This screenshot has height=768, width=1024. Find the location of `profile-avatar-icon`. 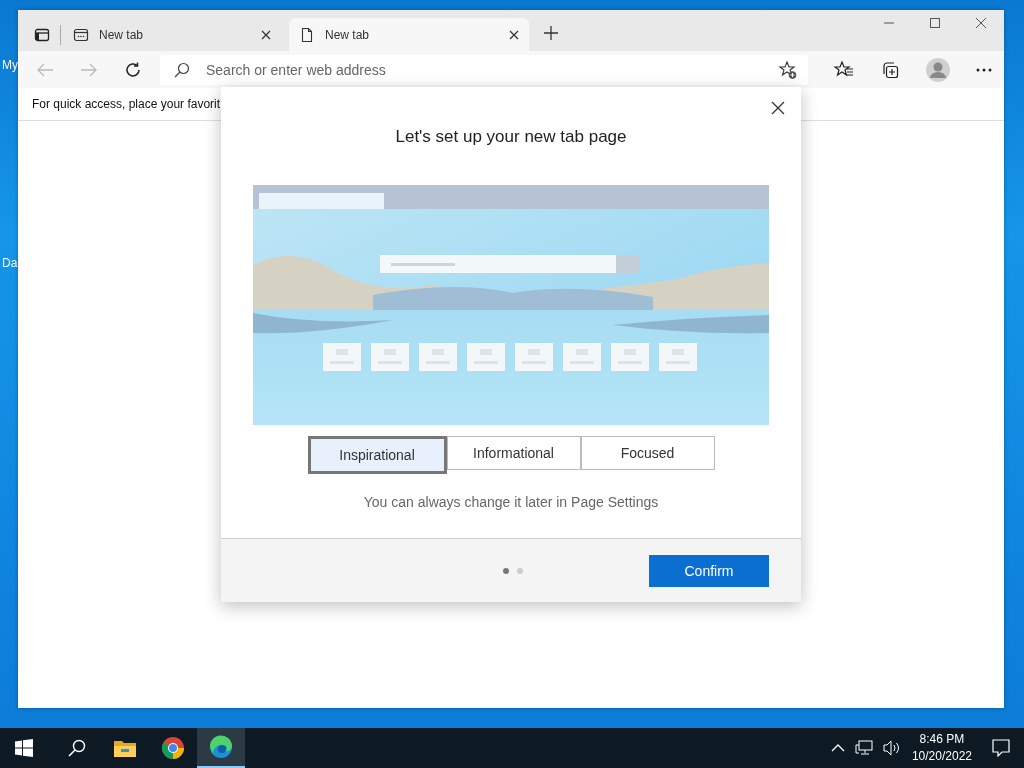

profile-avatar-icon is located at coordinates (938, 69).